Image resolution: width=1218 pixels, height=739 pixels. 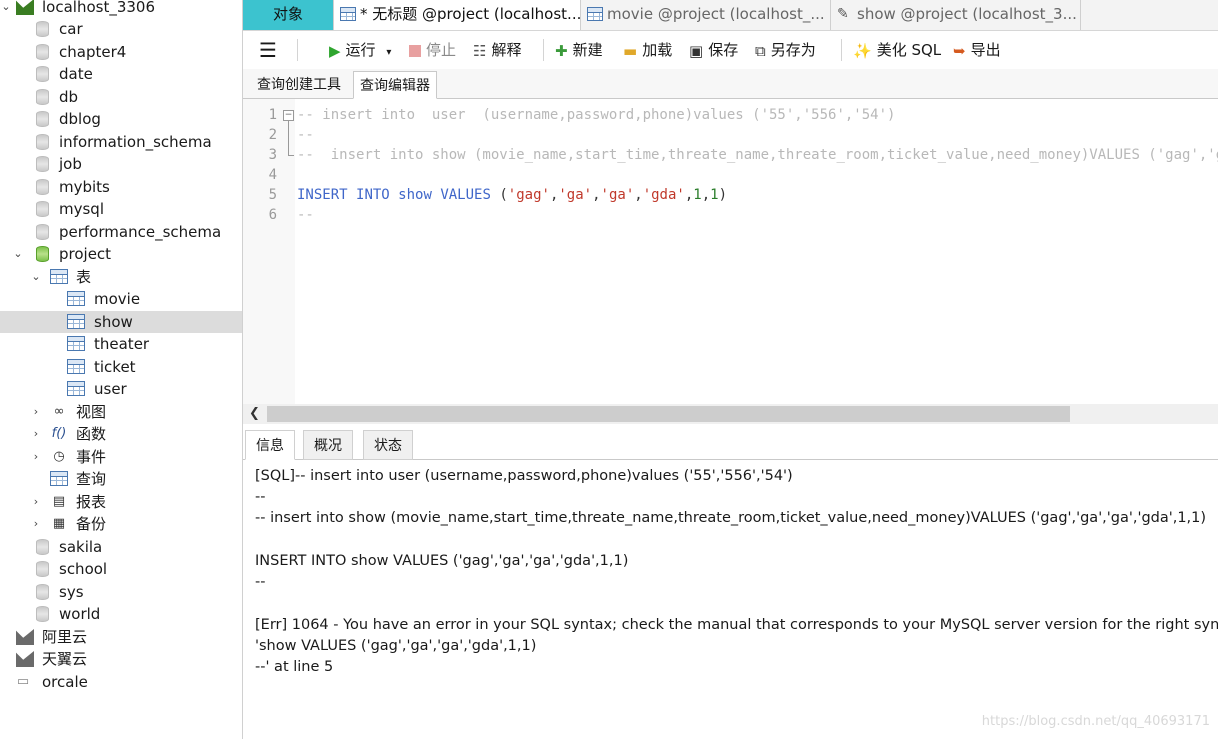 I want to click on database-icon, so click(x=42, y=254).